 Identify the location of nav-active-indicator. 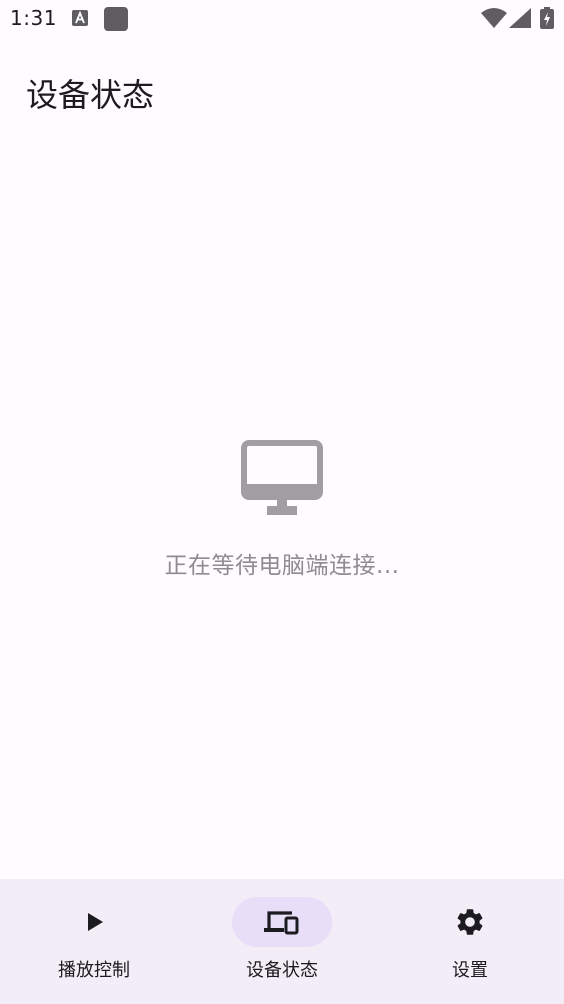
(282, 922).